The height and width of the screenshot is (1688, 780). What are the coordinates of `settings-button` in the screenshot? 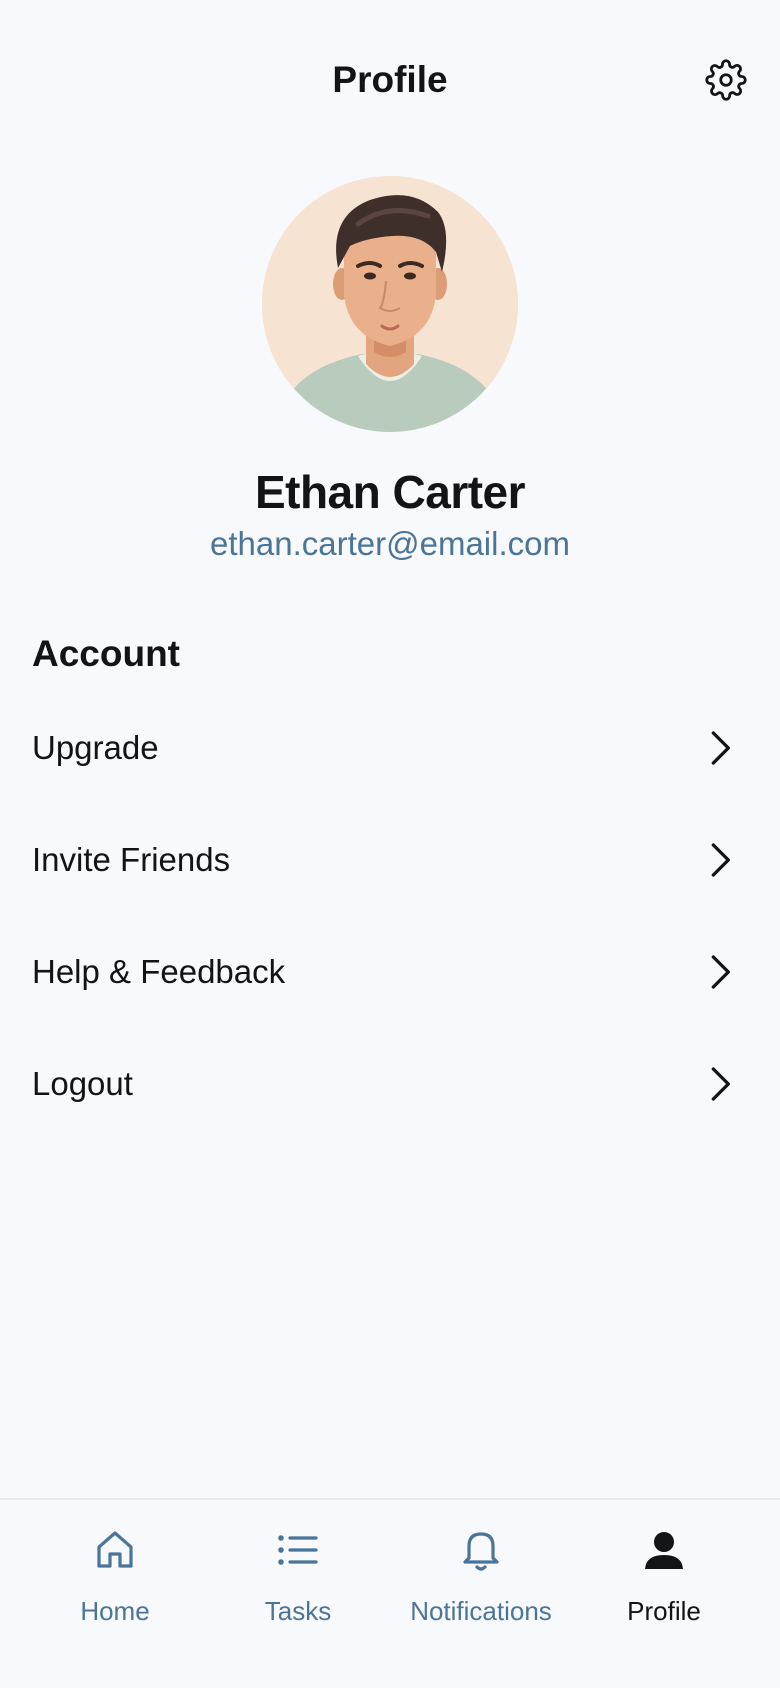 It's located at (726, 80).